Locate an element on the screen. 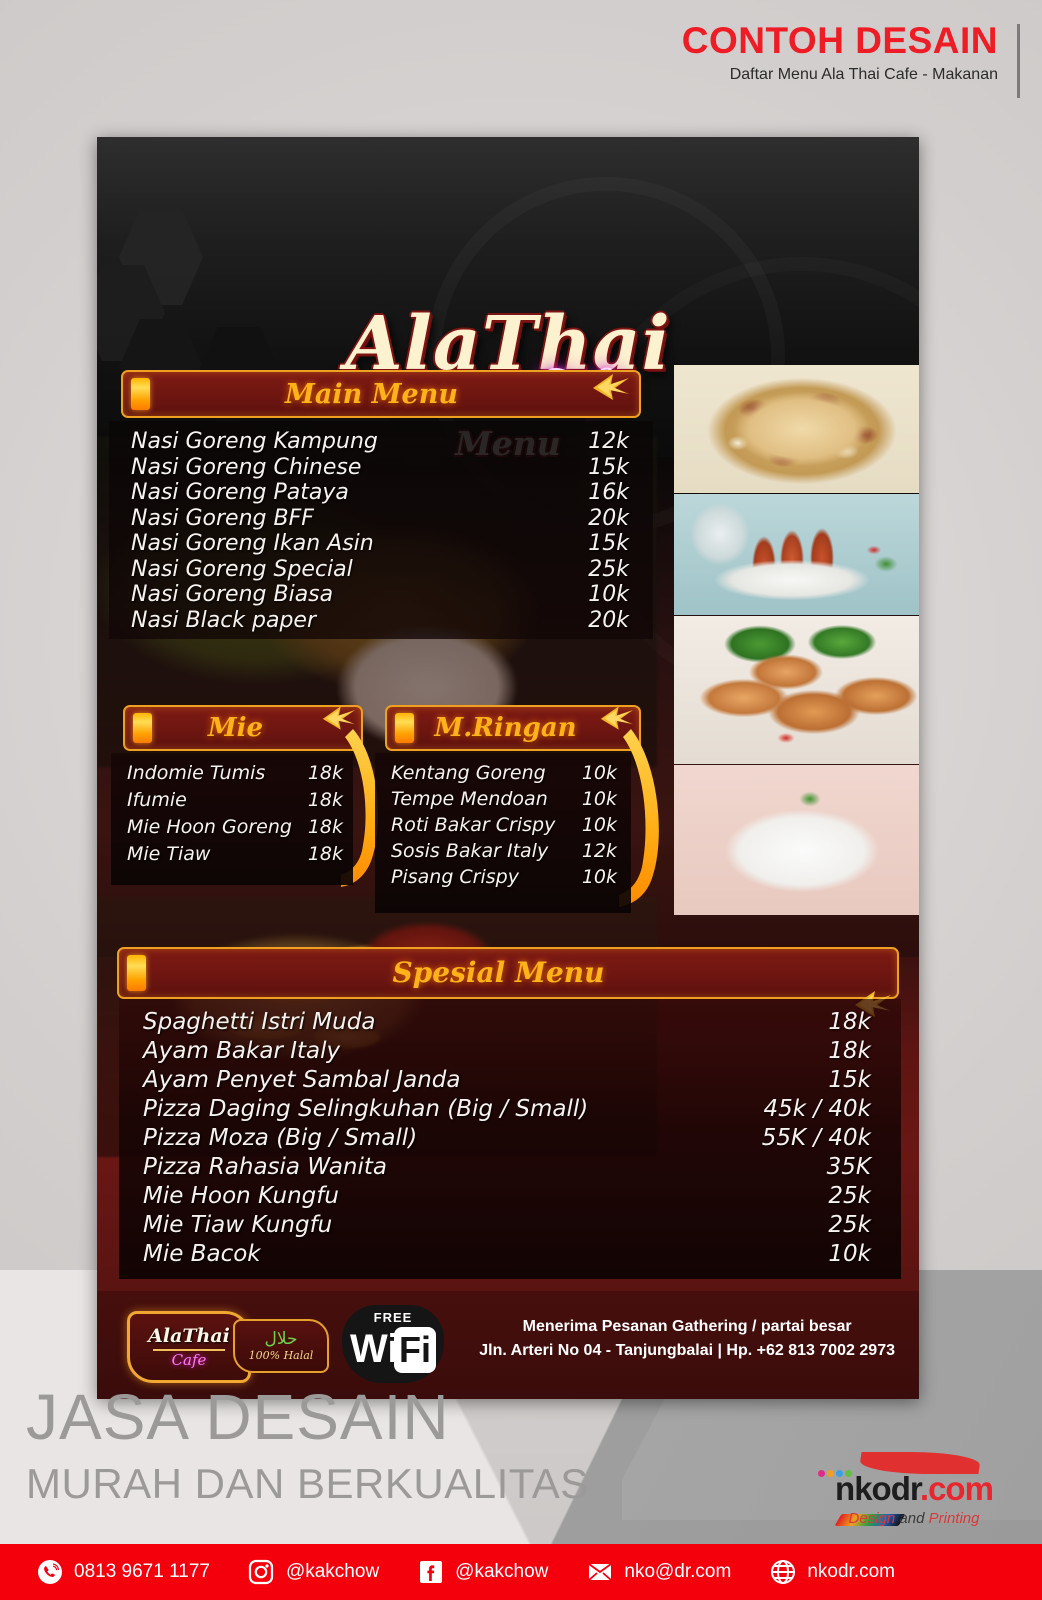 The image size is (1042, 1600). menu-item-name: Sosis Bakar Italy is located at coordinates (470, 851).